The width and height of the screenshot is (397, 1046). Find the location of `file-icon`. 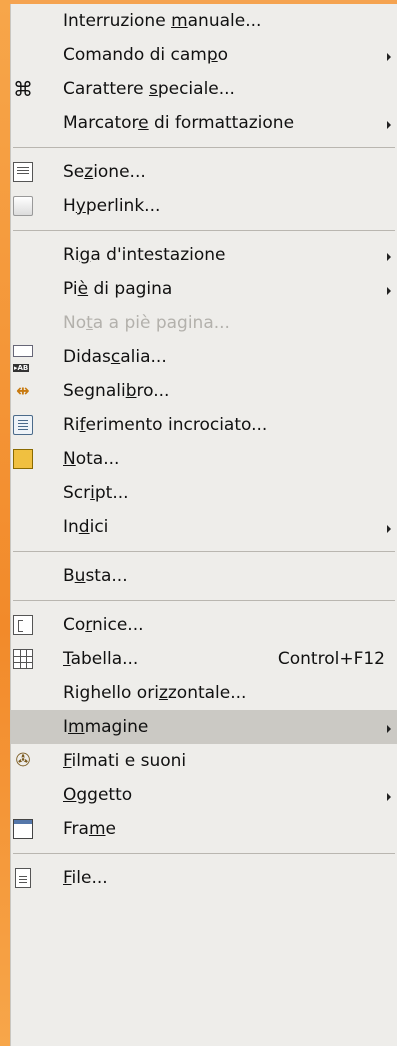

file-icon is located at coordinates (23, 878).